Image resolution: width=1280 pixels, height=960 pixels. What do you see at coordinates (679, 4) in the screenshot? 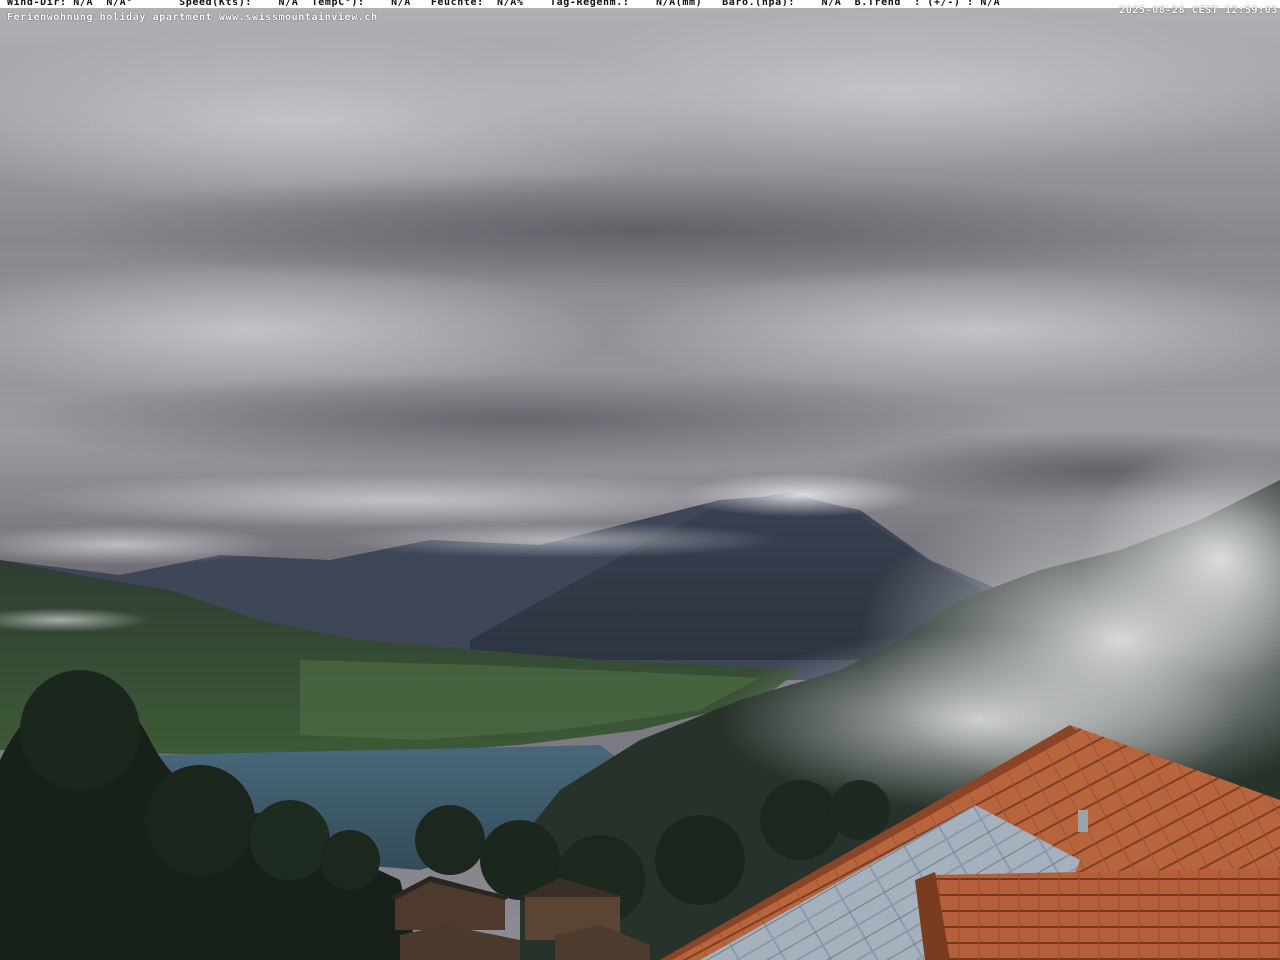
I see `rain-value: N/A(mm)` at bounding box center [679, 4].